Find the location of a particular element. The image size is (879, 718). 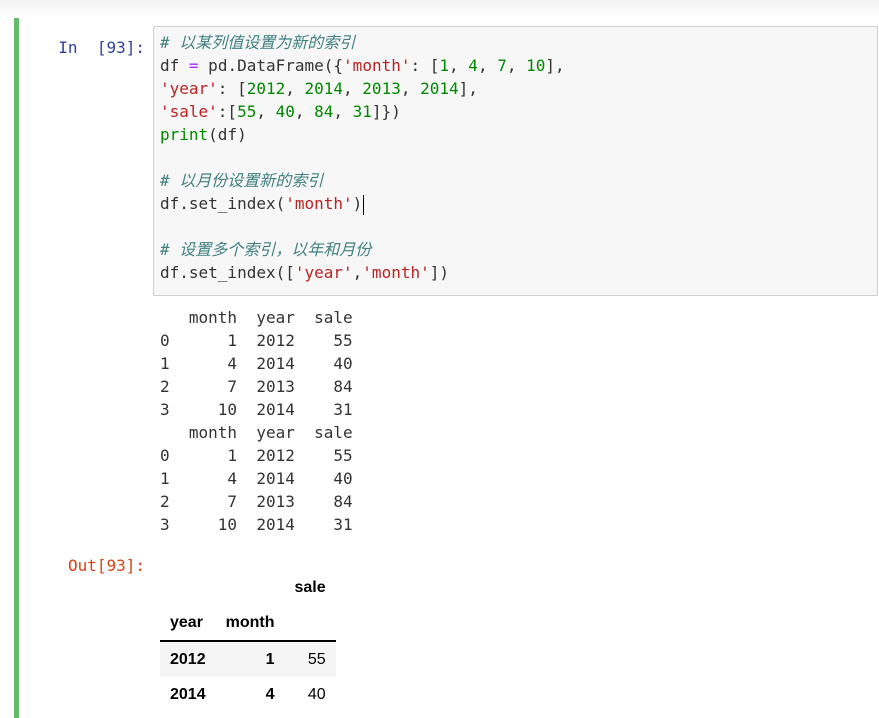

code-line: 'year': [2012, 2014, 2013, 2014], is located at coordinates (319, 88).